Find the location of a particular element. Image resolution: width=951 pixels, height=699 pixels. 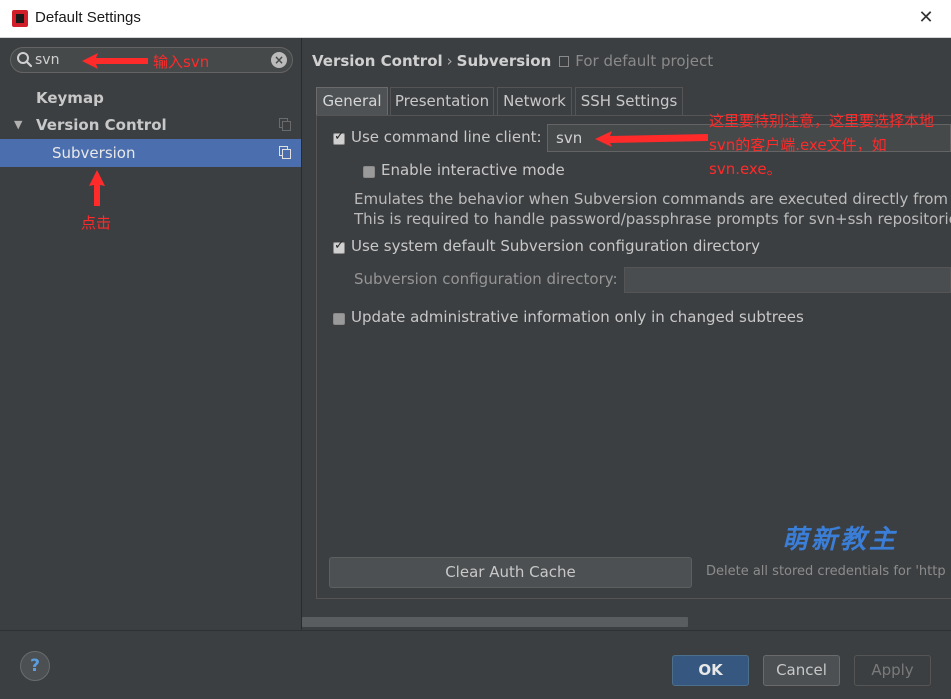

horizontal-scrollbar-thumb is located at coordinates (495, 622).